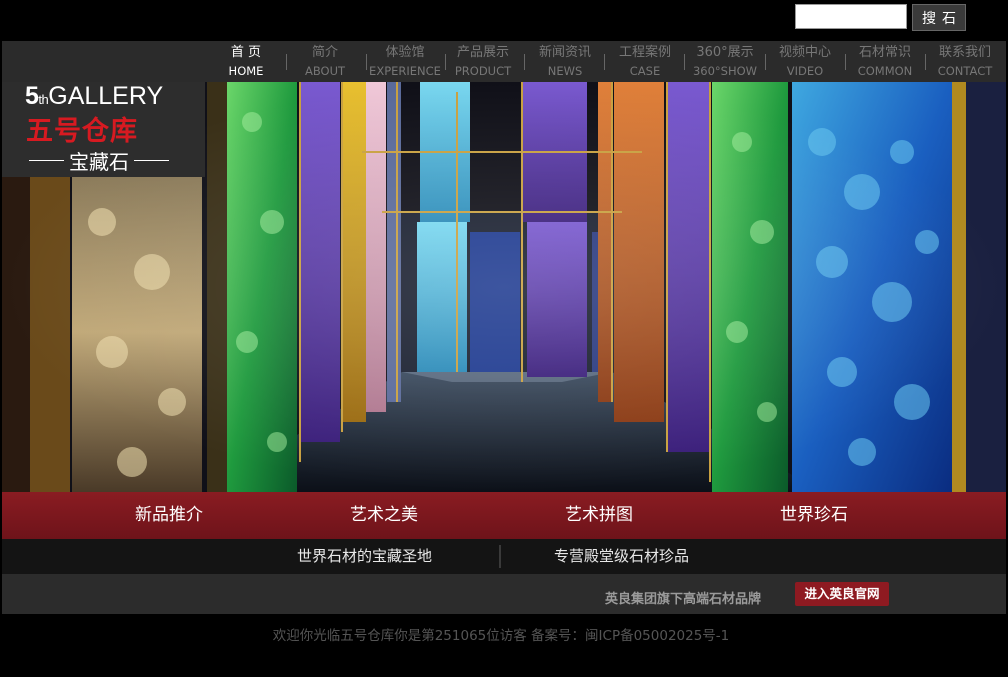  I want to click on nav-contact-en: CONTACT, so click(965, 71).